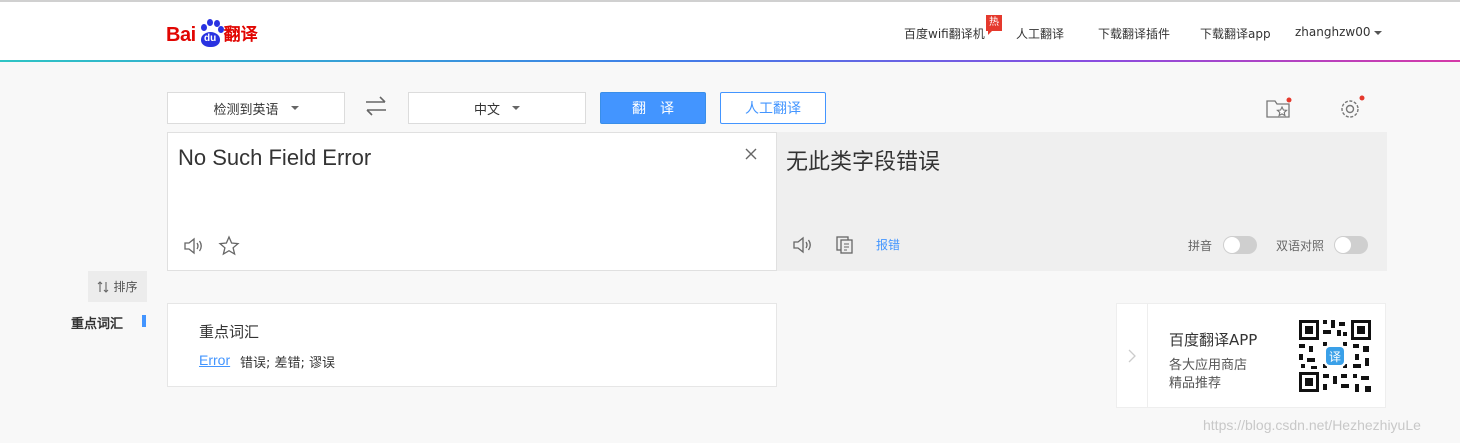  Describe the element at coordinates (1352, 108) in the screenshot. I see `settings-gear-icon` at that location.